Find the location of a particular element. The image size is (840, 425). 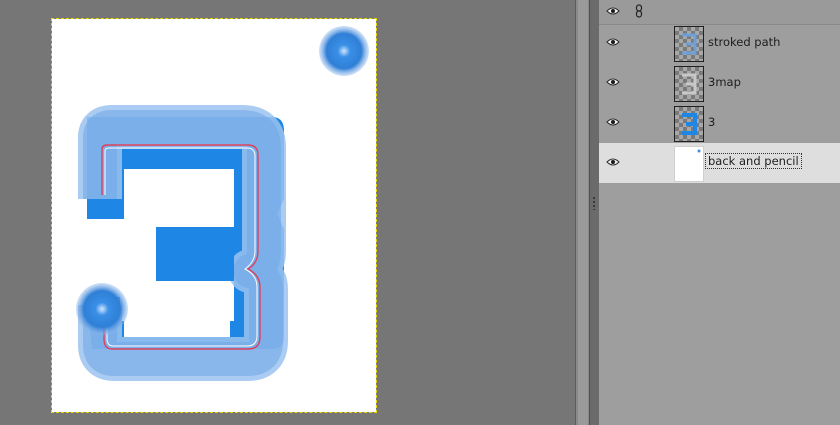

layer-name: 3map is located at coordinates (724, 82).